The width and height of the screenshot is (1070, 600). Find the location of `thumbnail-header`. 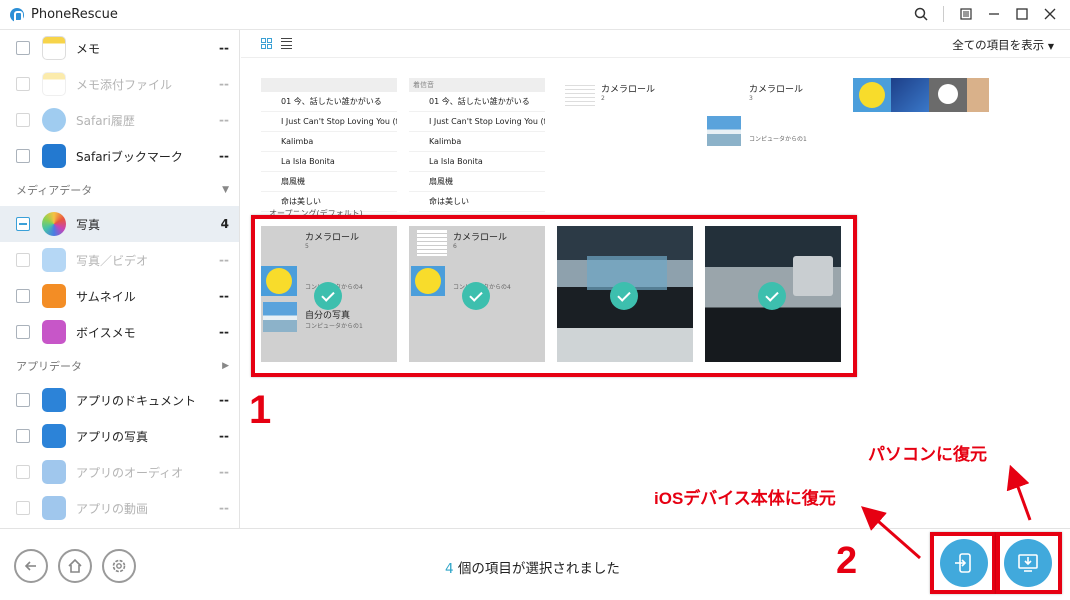

thumbnail-header is located at coordinates (329, 85).